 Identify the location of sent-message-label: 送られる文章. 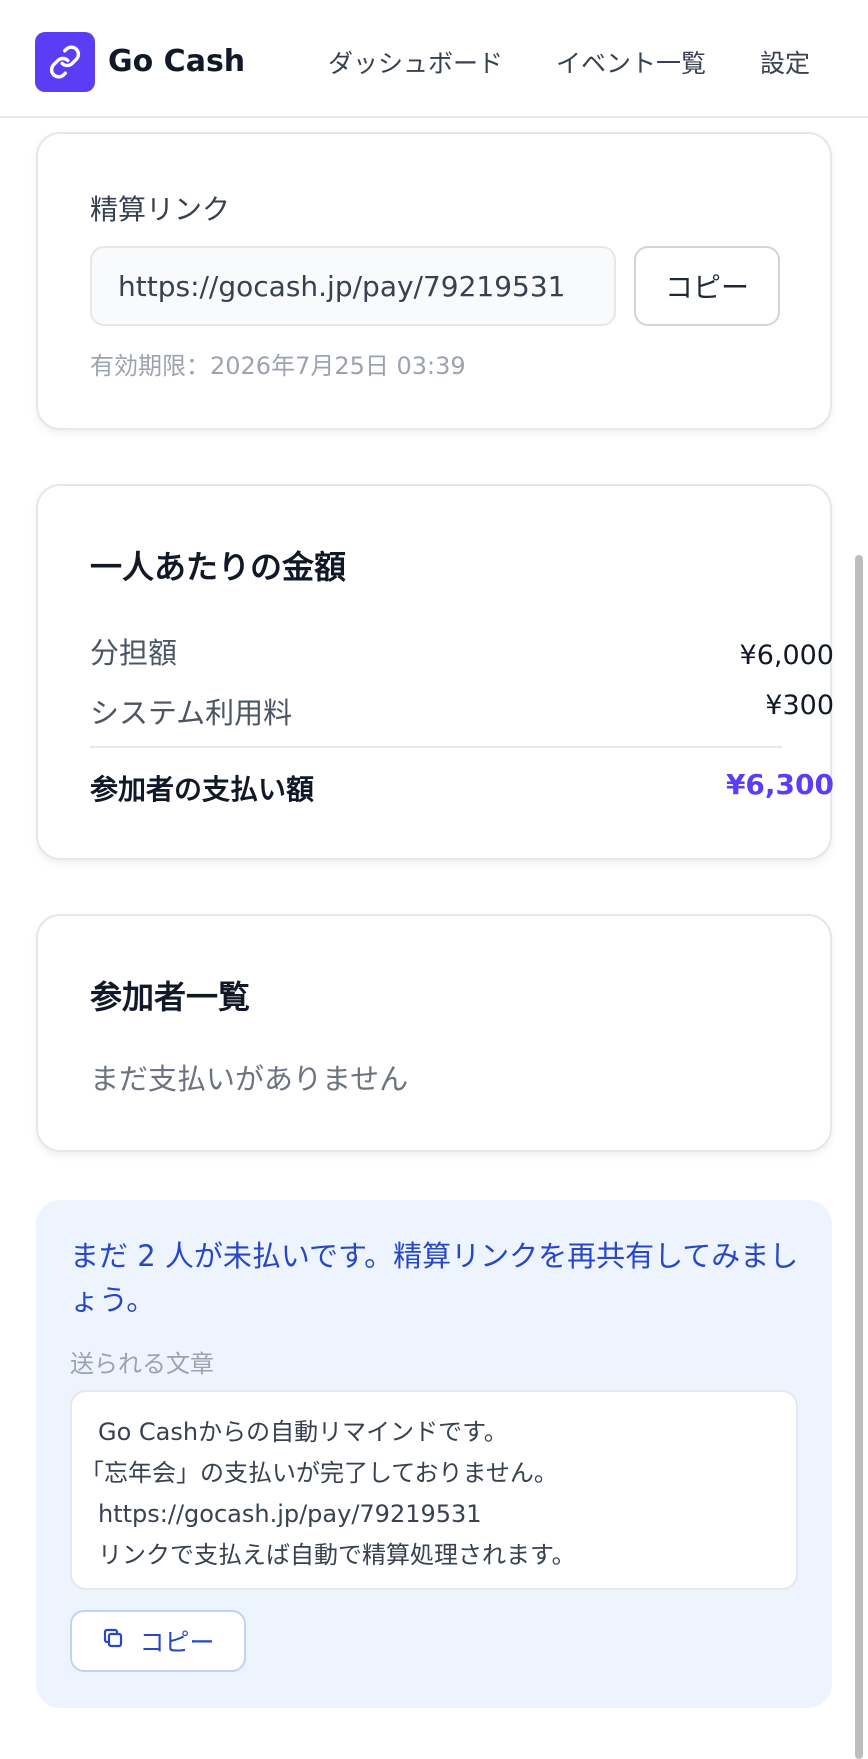
(142, 1364).